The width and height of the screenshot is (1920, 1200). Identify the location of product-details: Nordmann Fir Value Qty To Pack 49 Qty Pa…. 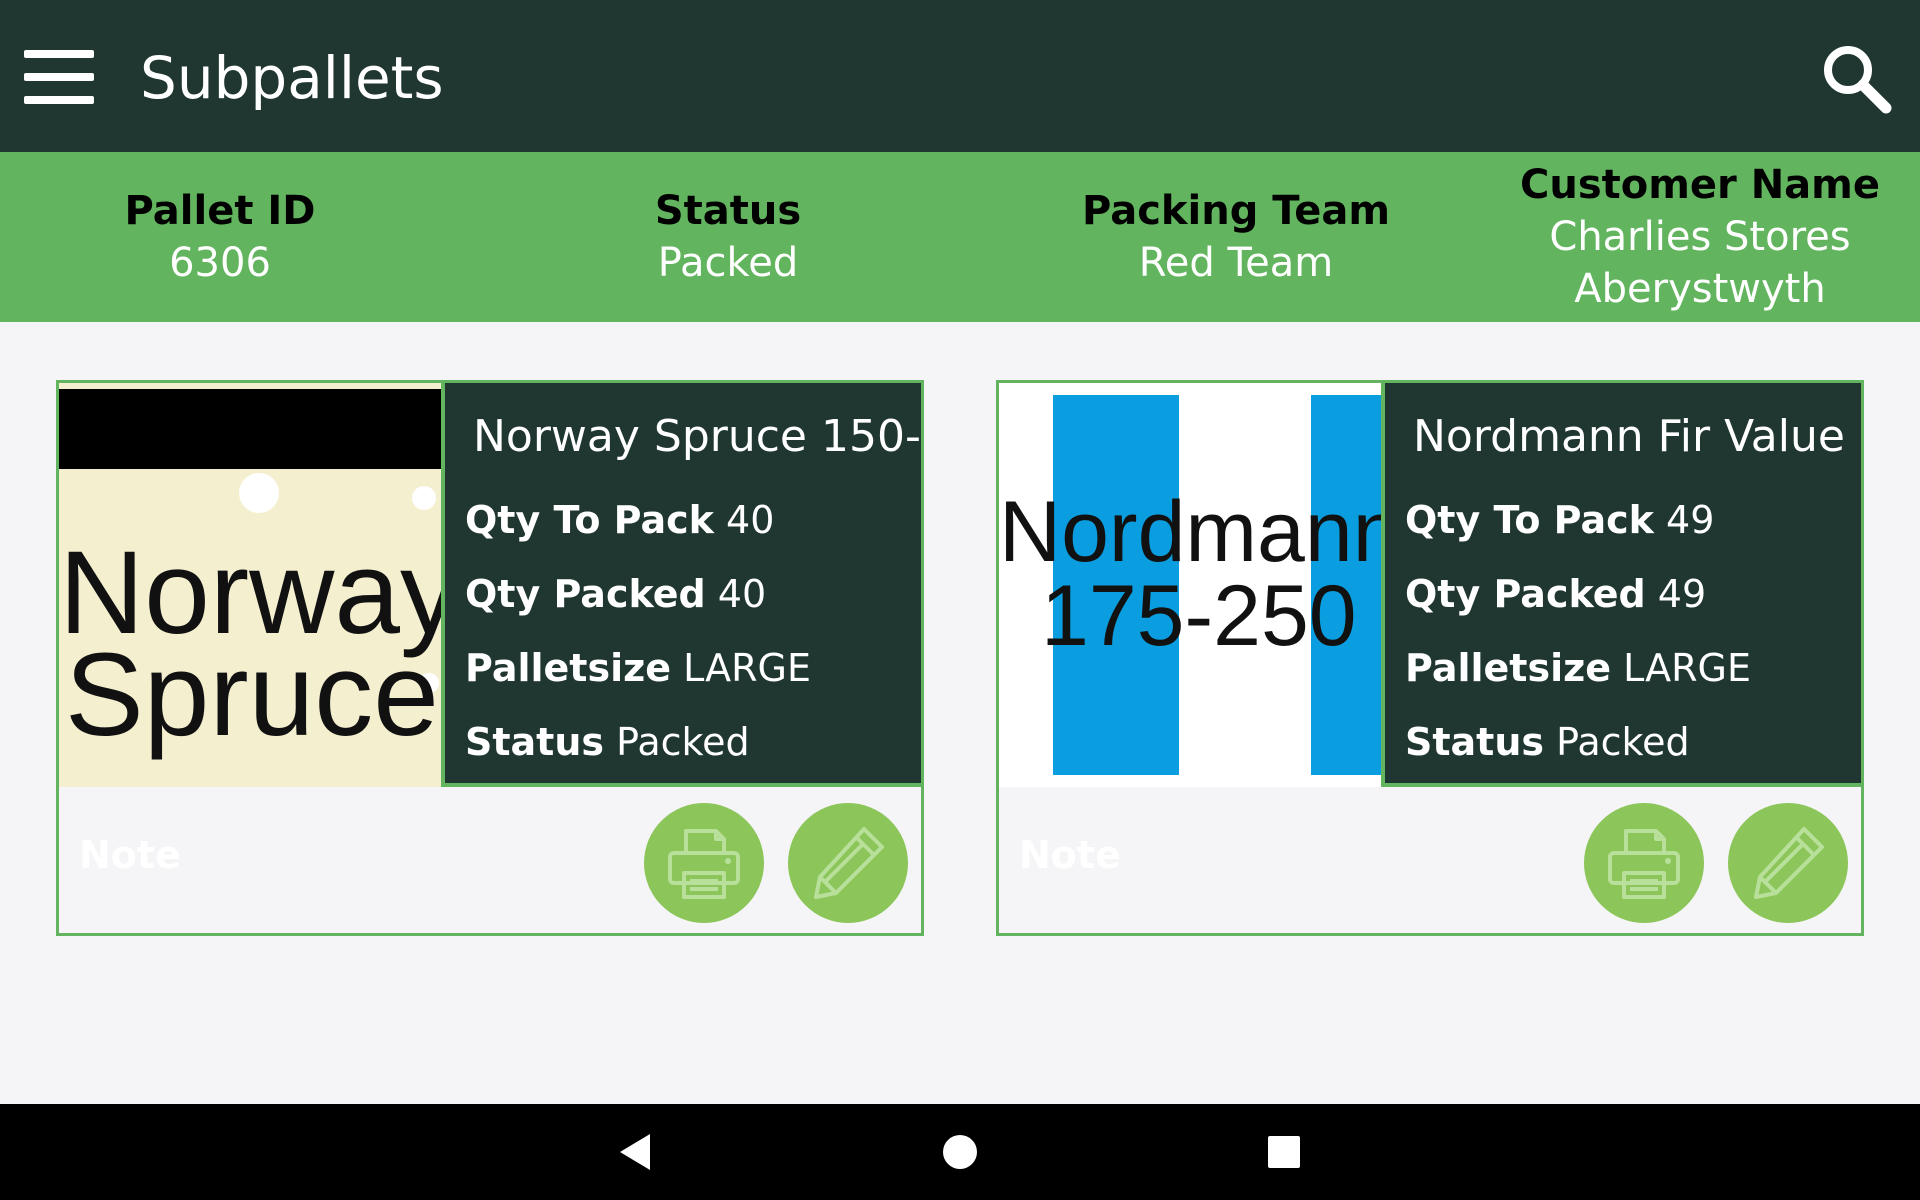
(1621, 585).